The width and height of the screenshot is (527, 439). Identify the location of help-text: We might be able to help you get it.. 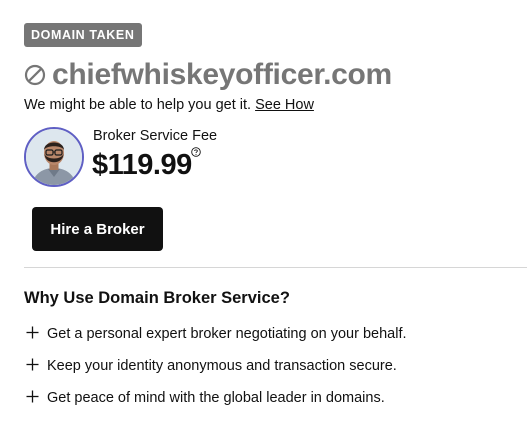
(138, 105).